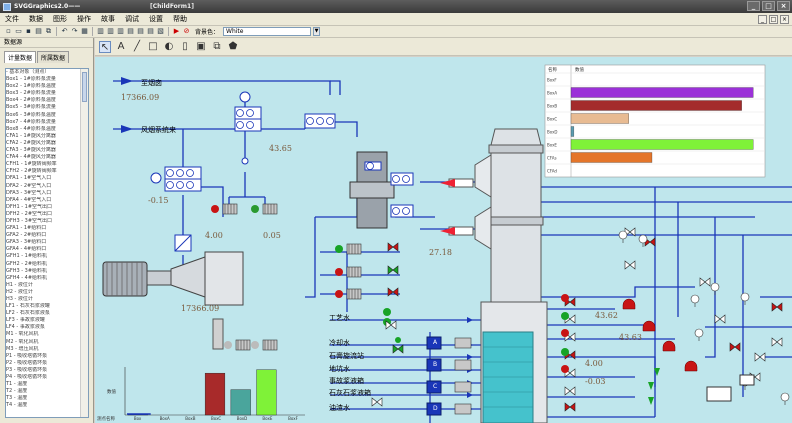 This screenshot has width=792, height=423. What do you see at coordinates (100, 31) in the screenshot?
I see `align-left-icon: ▥` at bounding box center [100, 31].